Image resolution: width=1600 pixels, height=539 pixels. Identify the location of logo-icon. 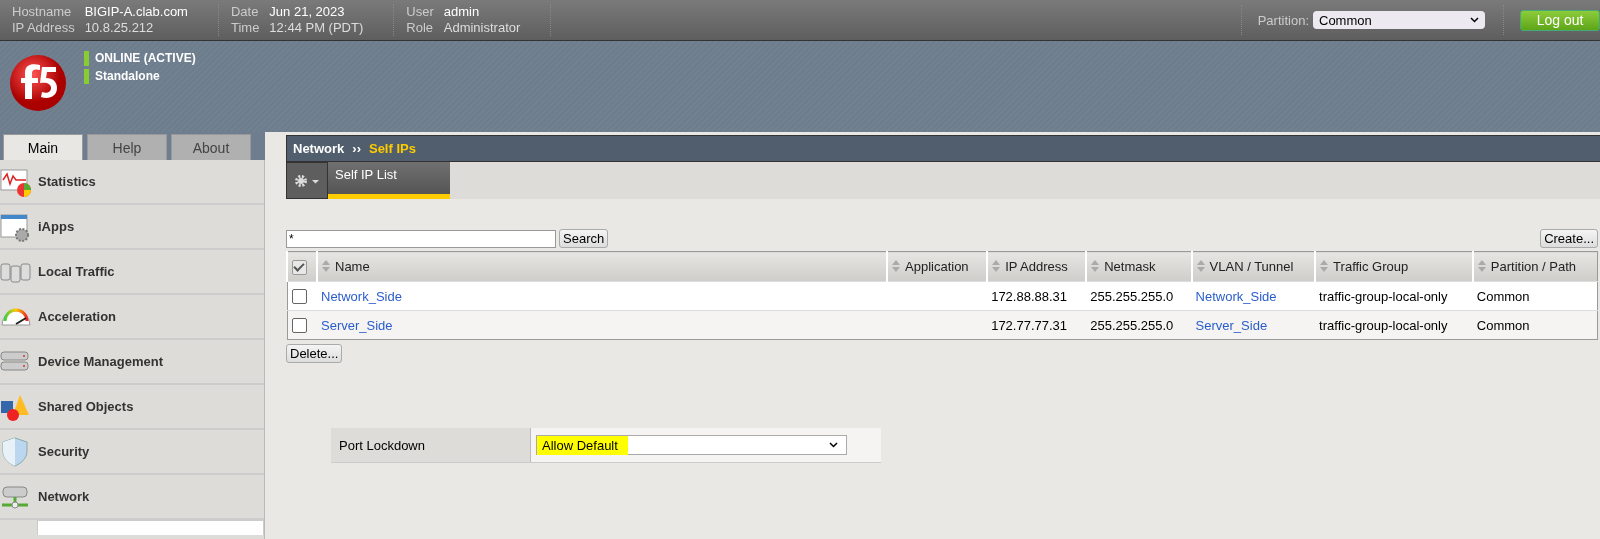
(38, 83).